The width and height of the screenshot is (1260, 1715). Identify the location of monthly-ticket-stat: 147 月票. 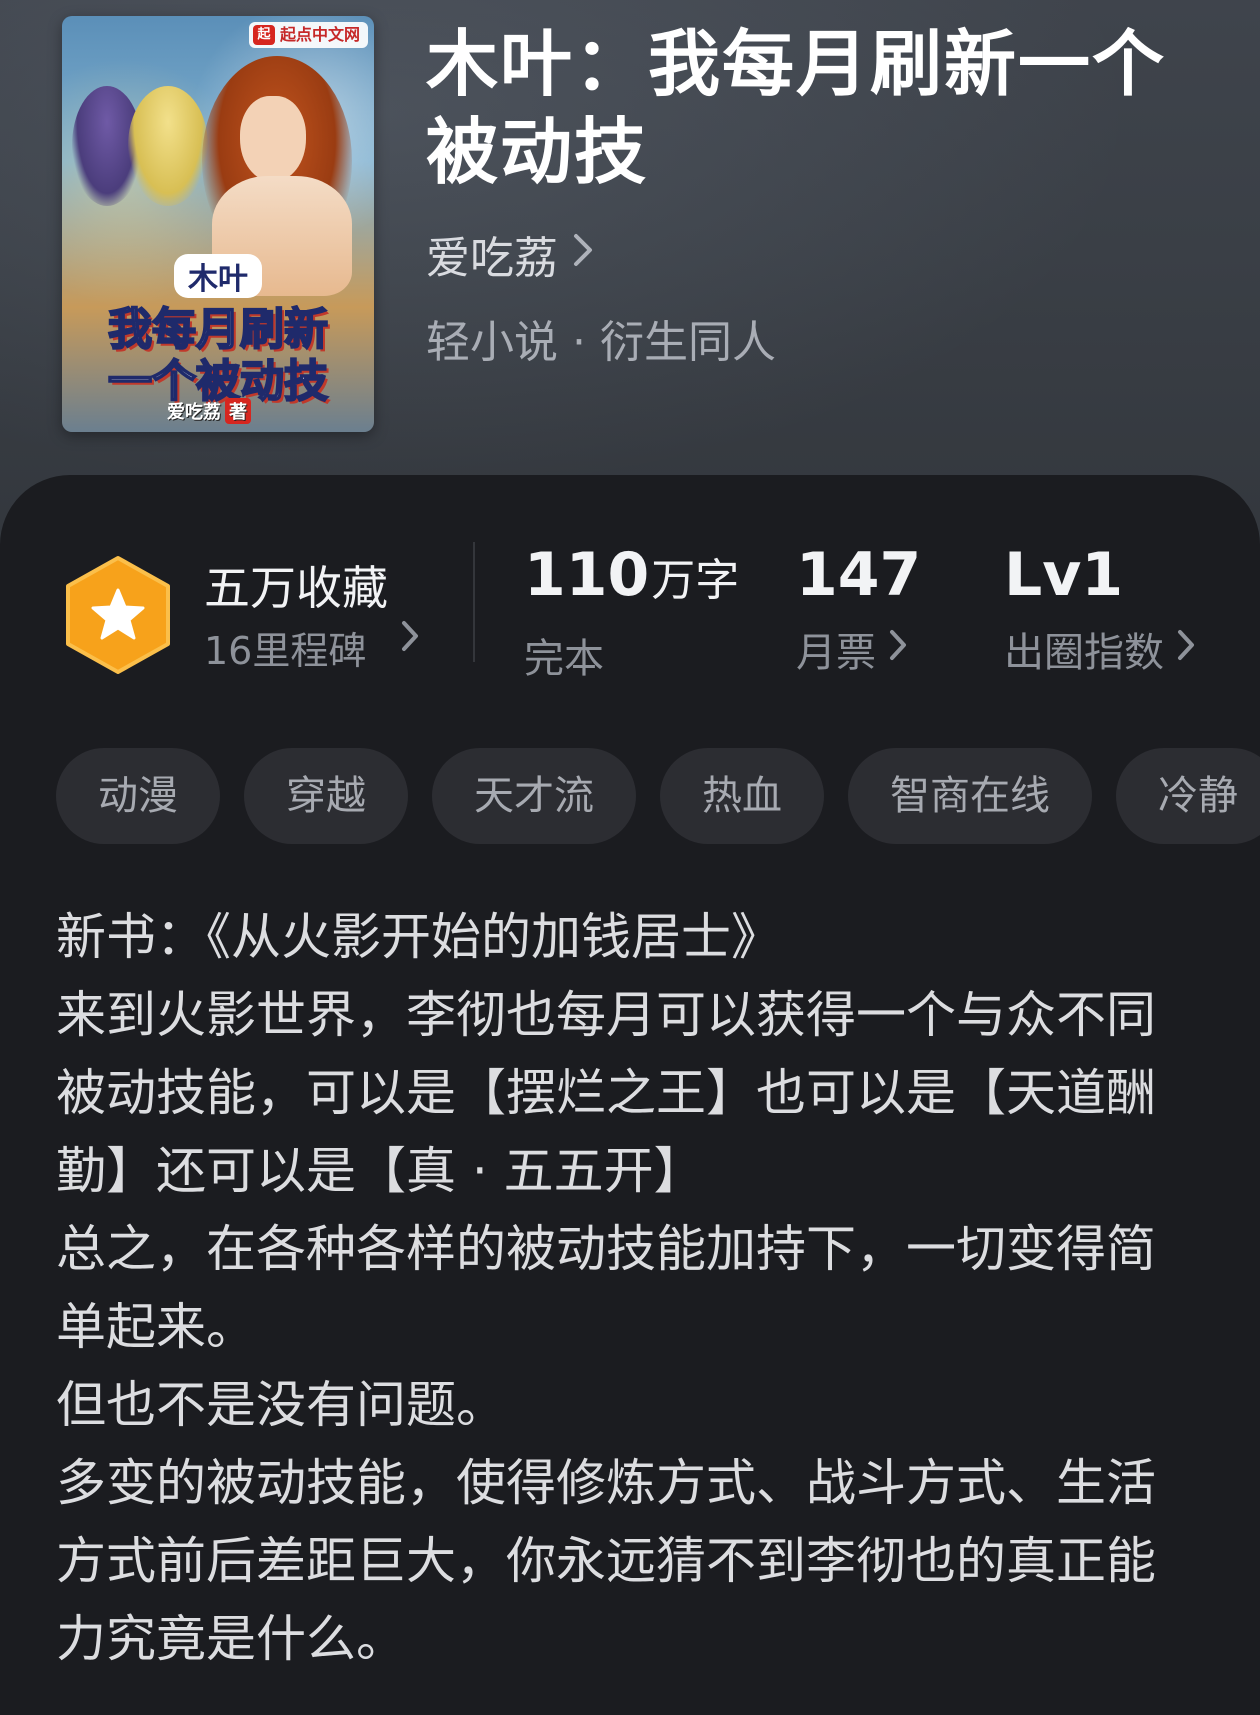
(858, 609).